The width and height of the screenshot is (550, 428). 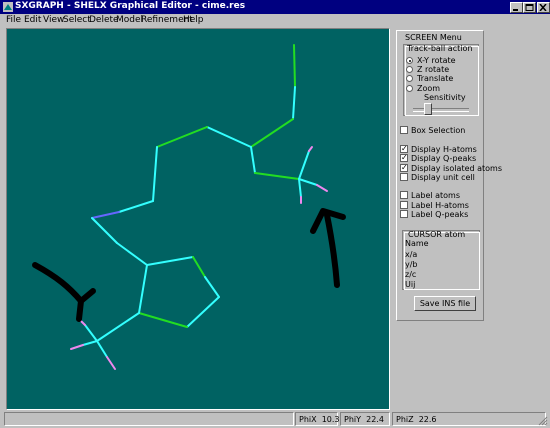 I want to click on sensitivity-slider, so click(x=441, y=109).